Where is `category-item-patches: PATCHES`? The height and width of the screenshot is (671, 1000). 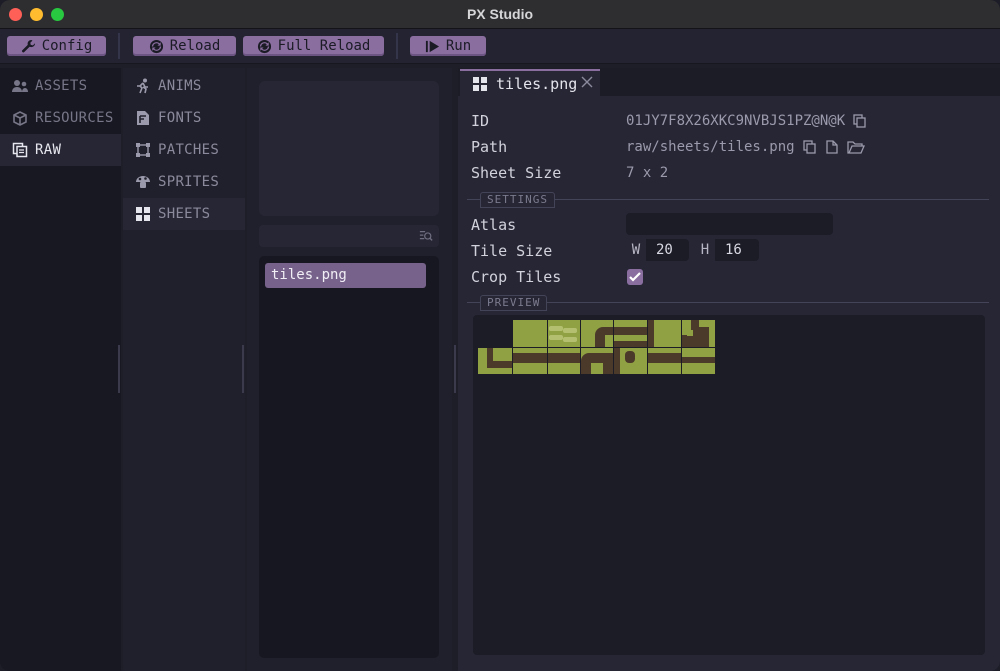 category-item-patches: PATCHES is located at coordinates (184, 150).